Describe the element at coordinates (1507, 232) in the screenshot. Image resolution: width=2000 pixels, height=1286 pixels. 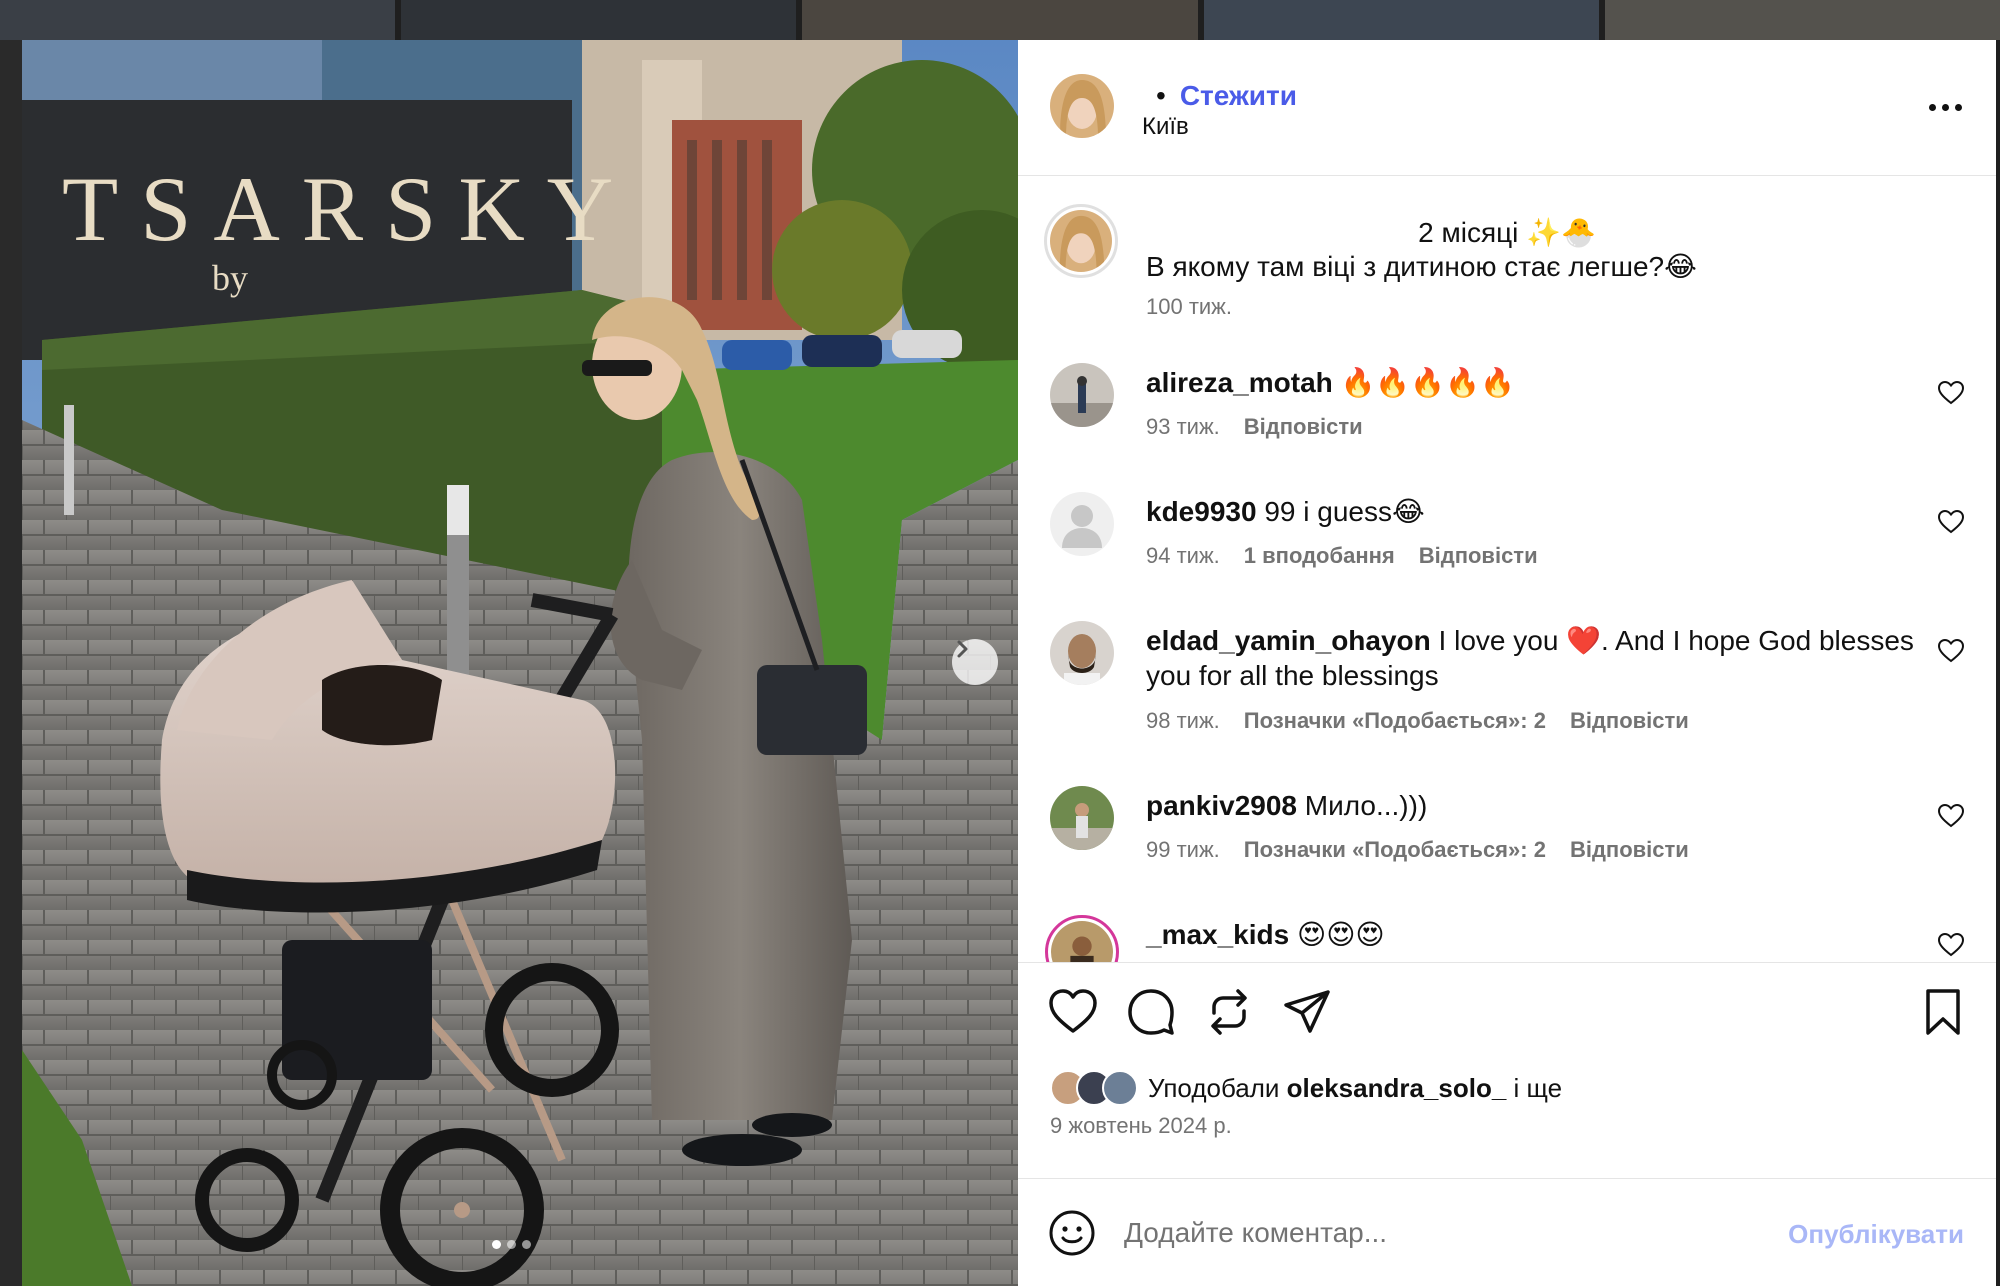
I see `caption-text-line1: 2 місяці ✨🐣` at that location.